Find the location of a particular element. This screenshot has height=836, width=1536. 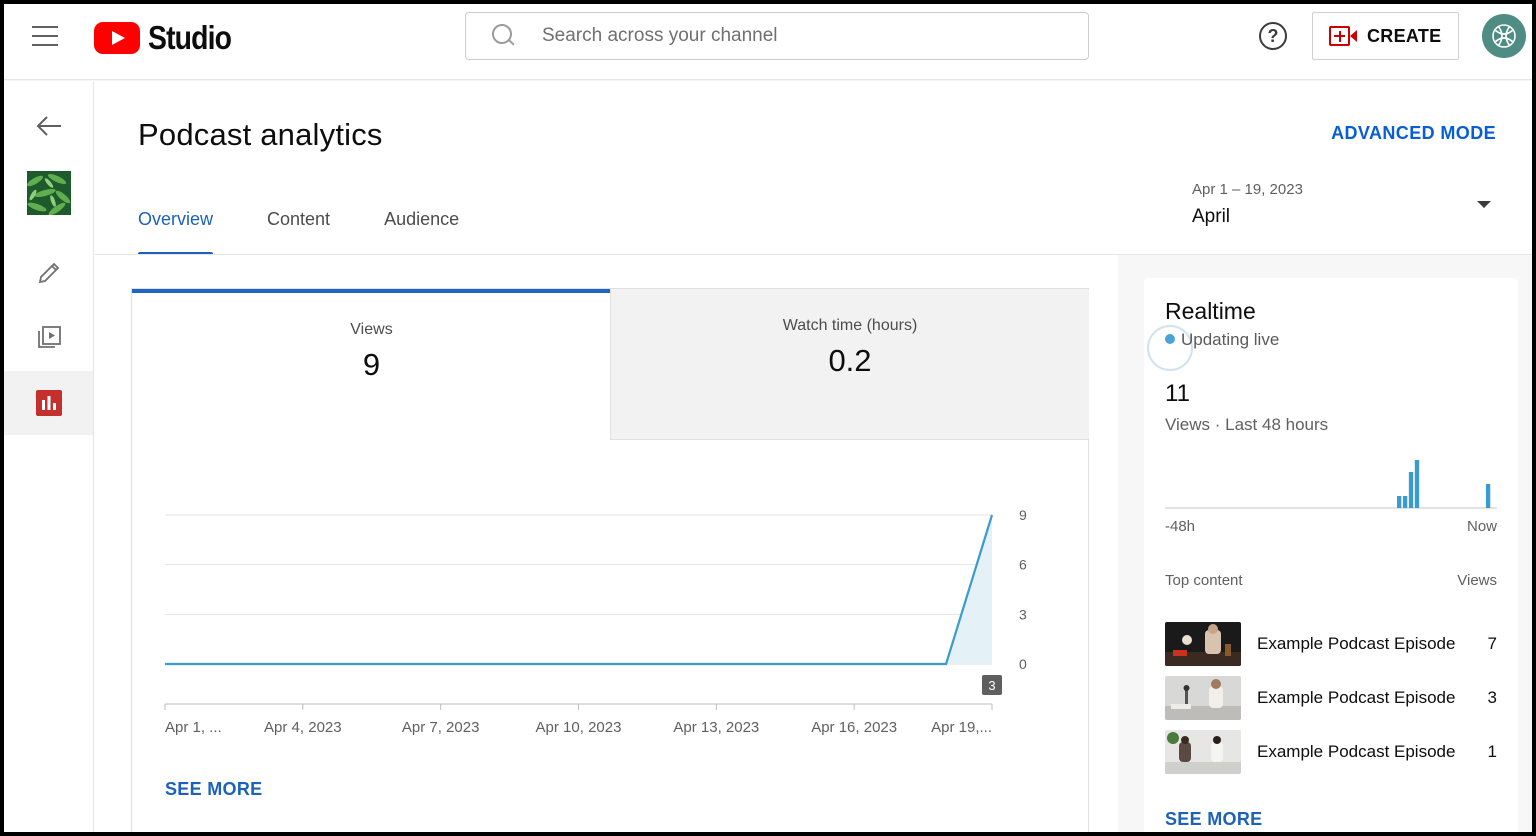

top-content-header: Top content is located at coordinates (1204, 580).